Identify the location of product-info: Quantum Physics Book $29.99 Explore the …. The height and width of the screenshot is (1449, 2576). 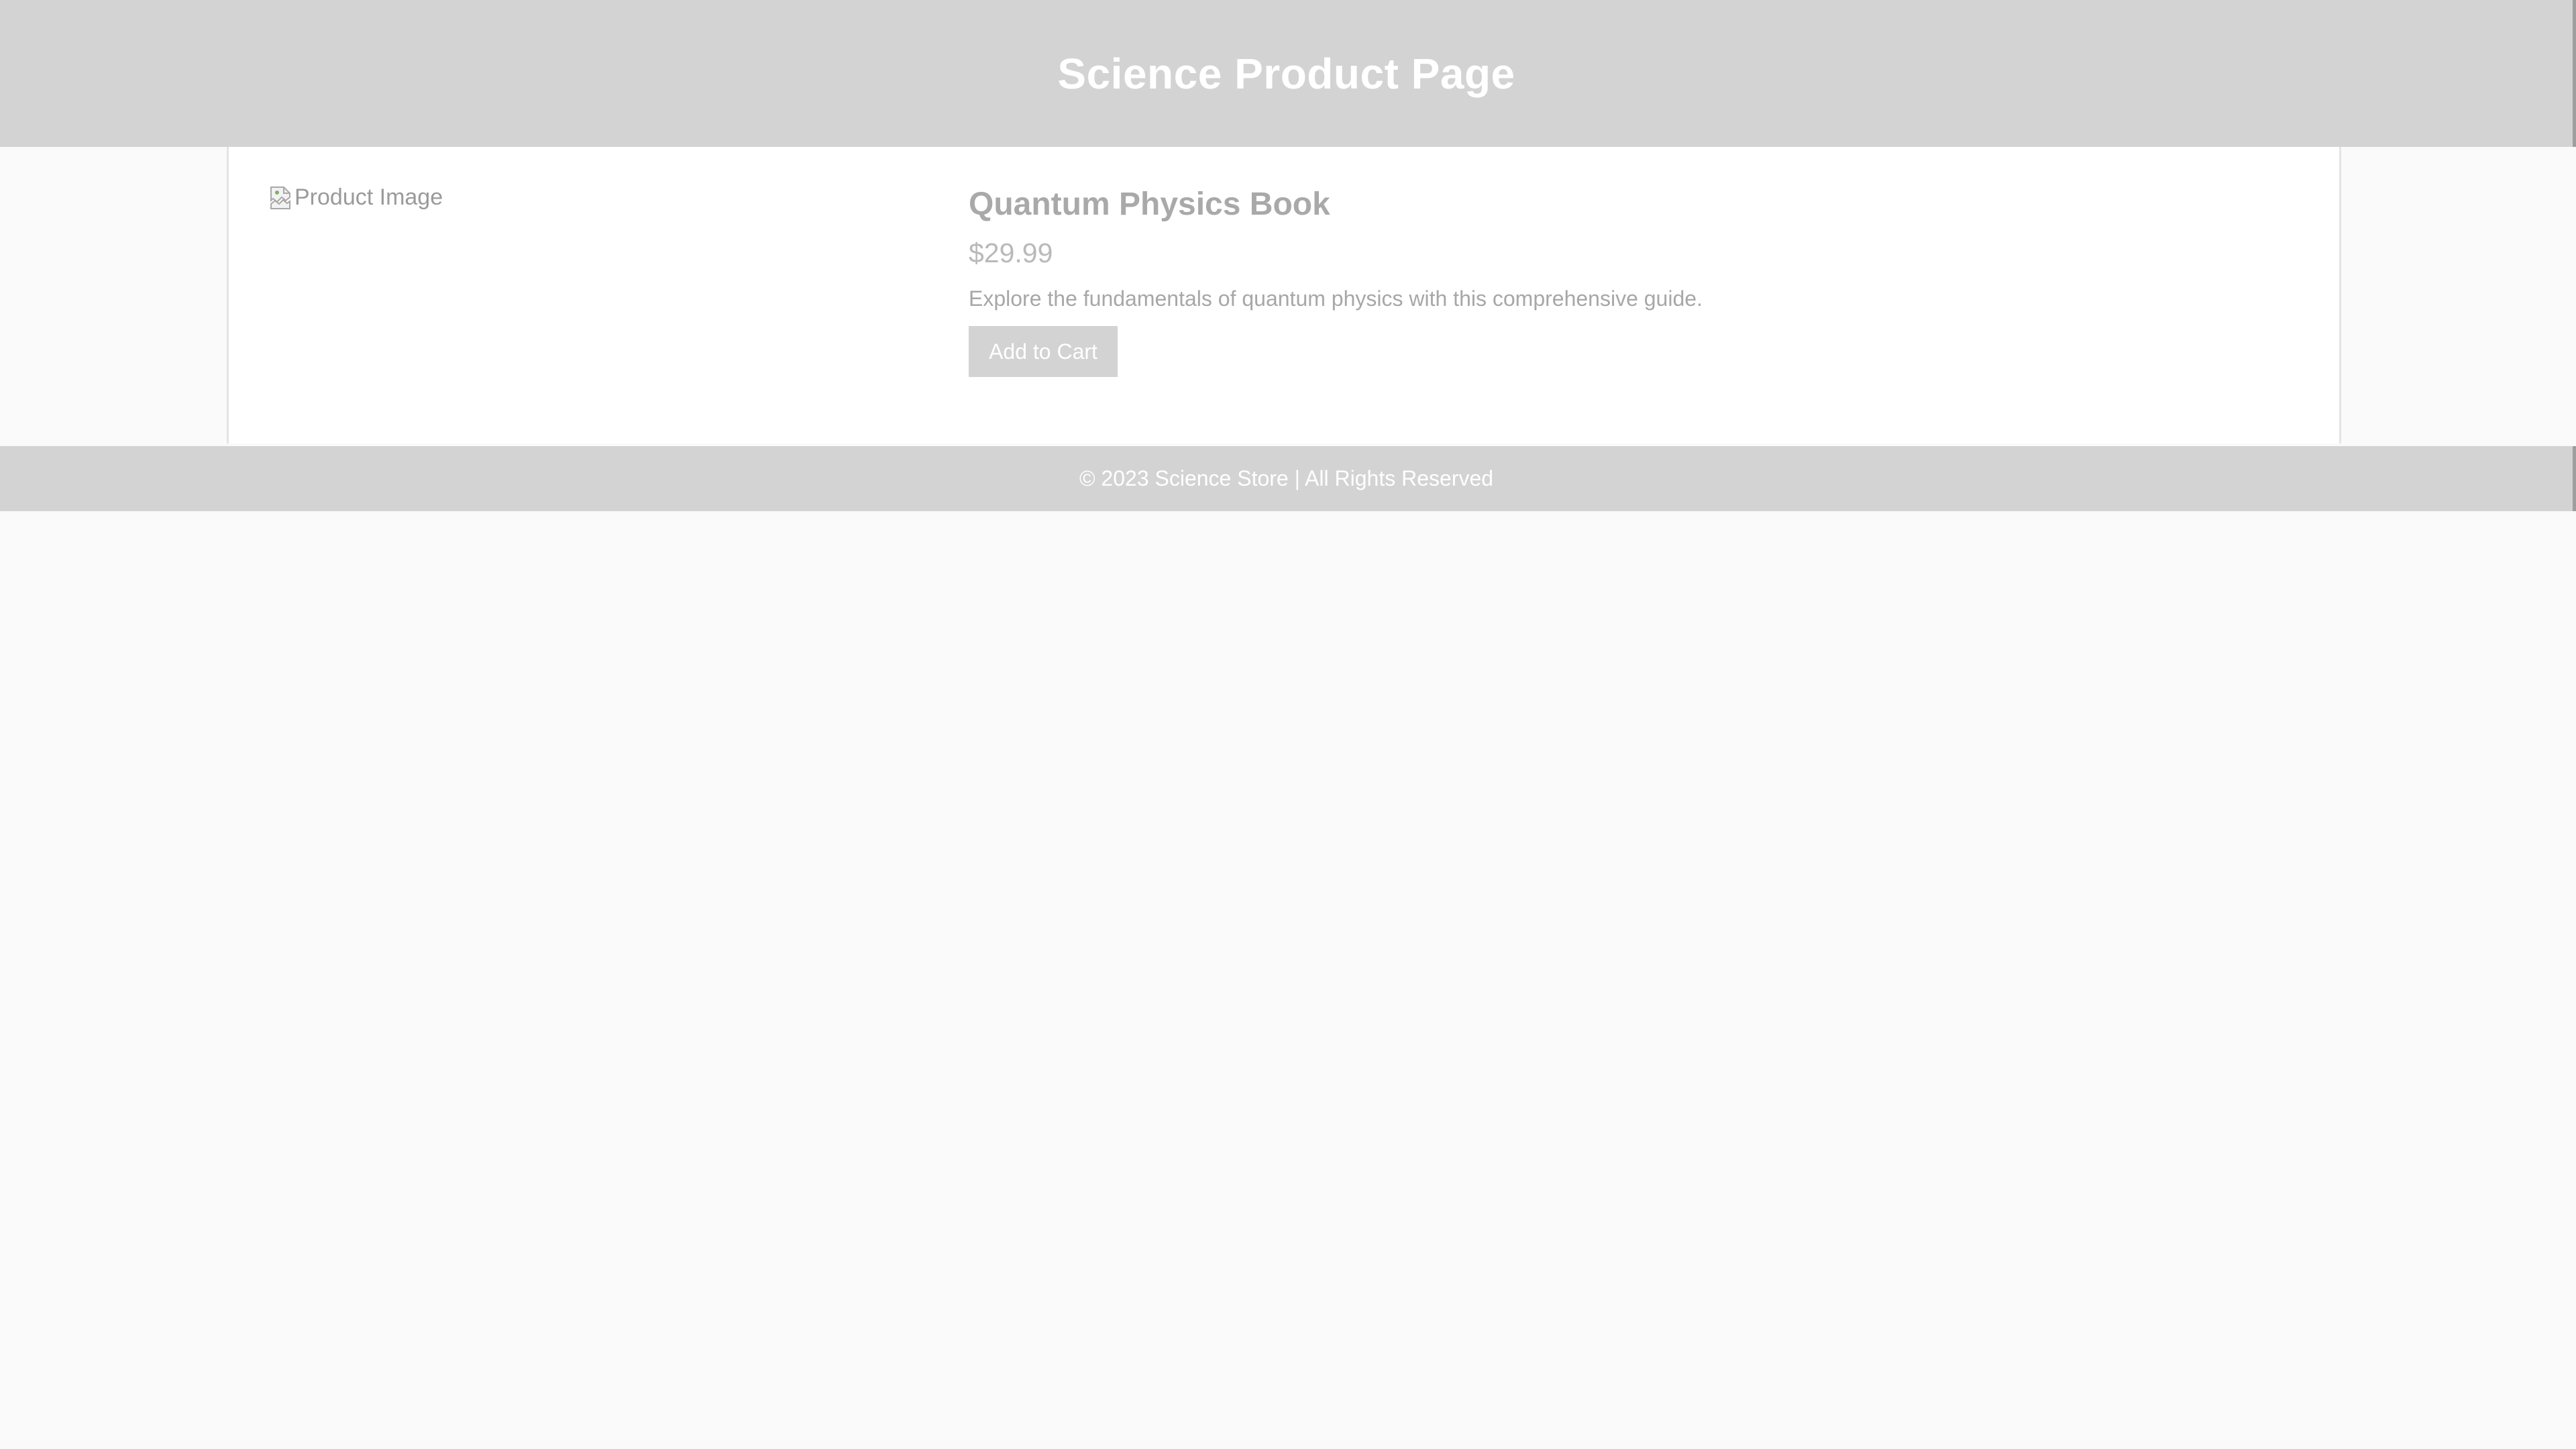
(1336, 281).